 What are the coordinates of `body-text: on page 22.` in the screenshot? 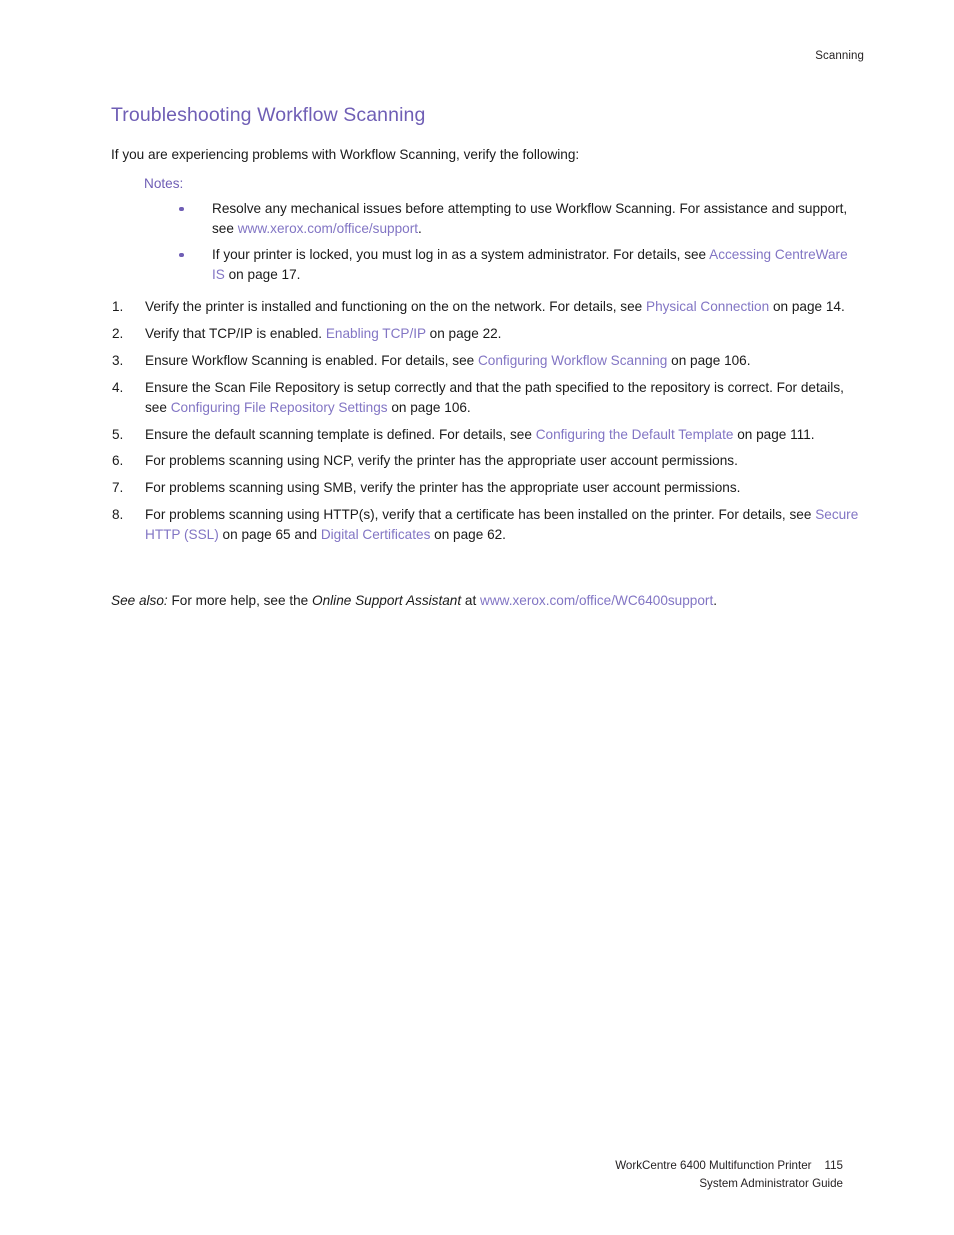 It's located at (463, 333).